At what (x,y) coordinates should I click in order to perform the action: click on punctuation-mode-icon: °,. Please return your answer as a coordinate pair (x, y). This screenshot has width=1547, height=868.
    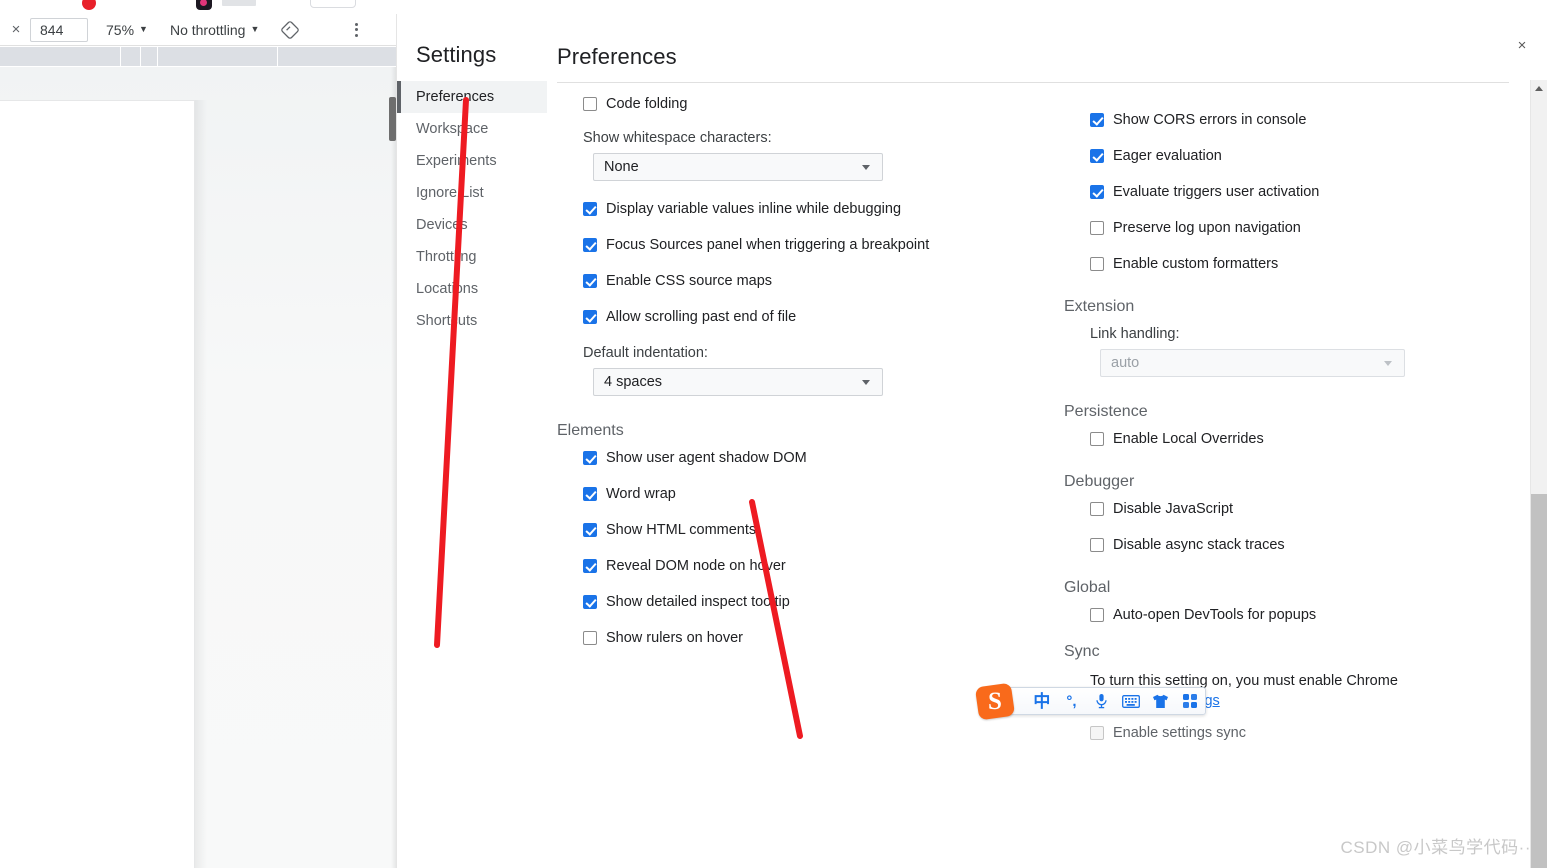
    Looking at the image, I should click on (1072, 701).